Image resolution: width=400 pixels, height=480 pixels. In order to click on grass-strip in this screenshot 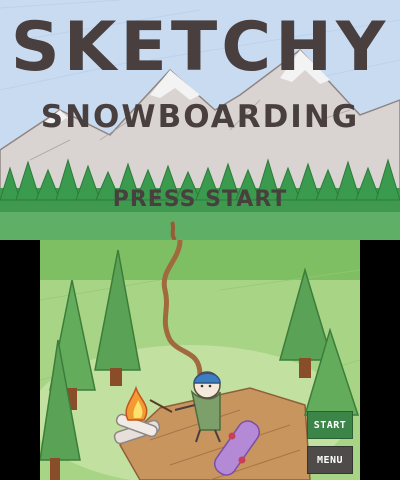, I will do `click(200, 226)`.